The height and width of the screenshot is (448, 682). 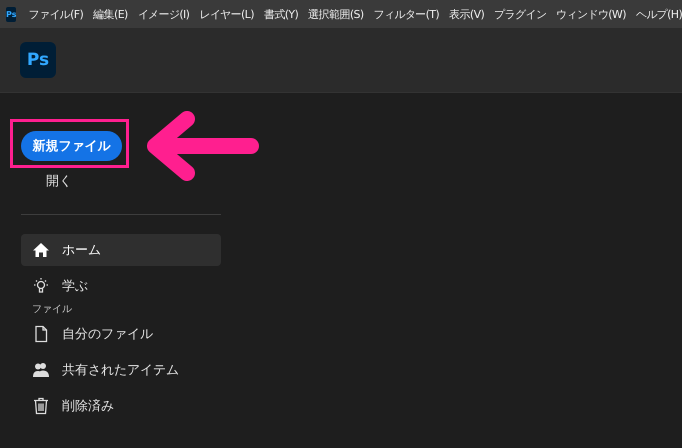 I want to click on menu-item: プラグイン, so click(x=520, y=14).